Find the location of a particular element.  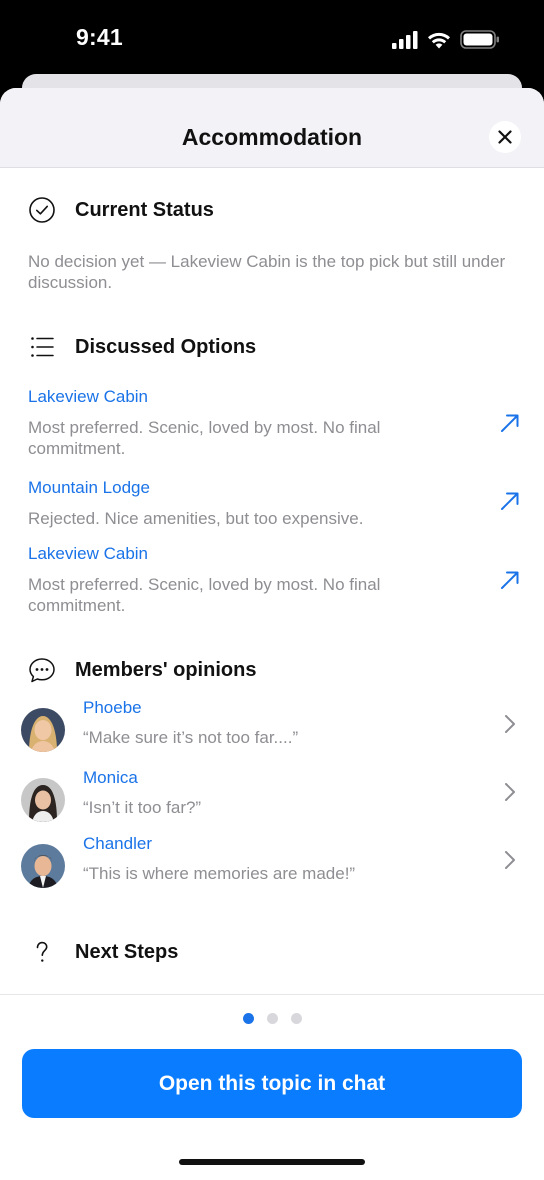

sheet-title: Accommodation is located at coordinates (272, 137).